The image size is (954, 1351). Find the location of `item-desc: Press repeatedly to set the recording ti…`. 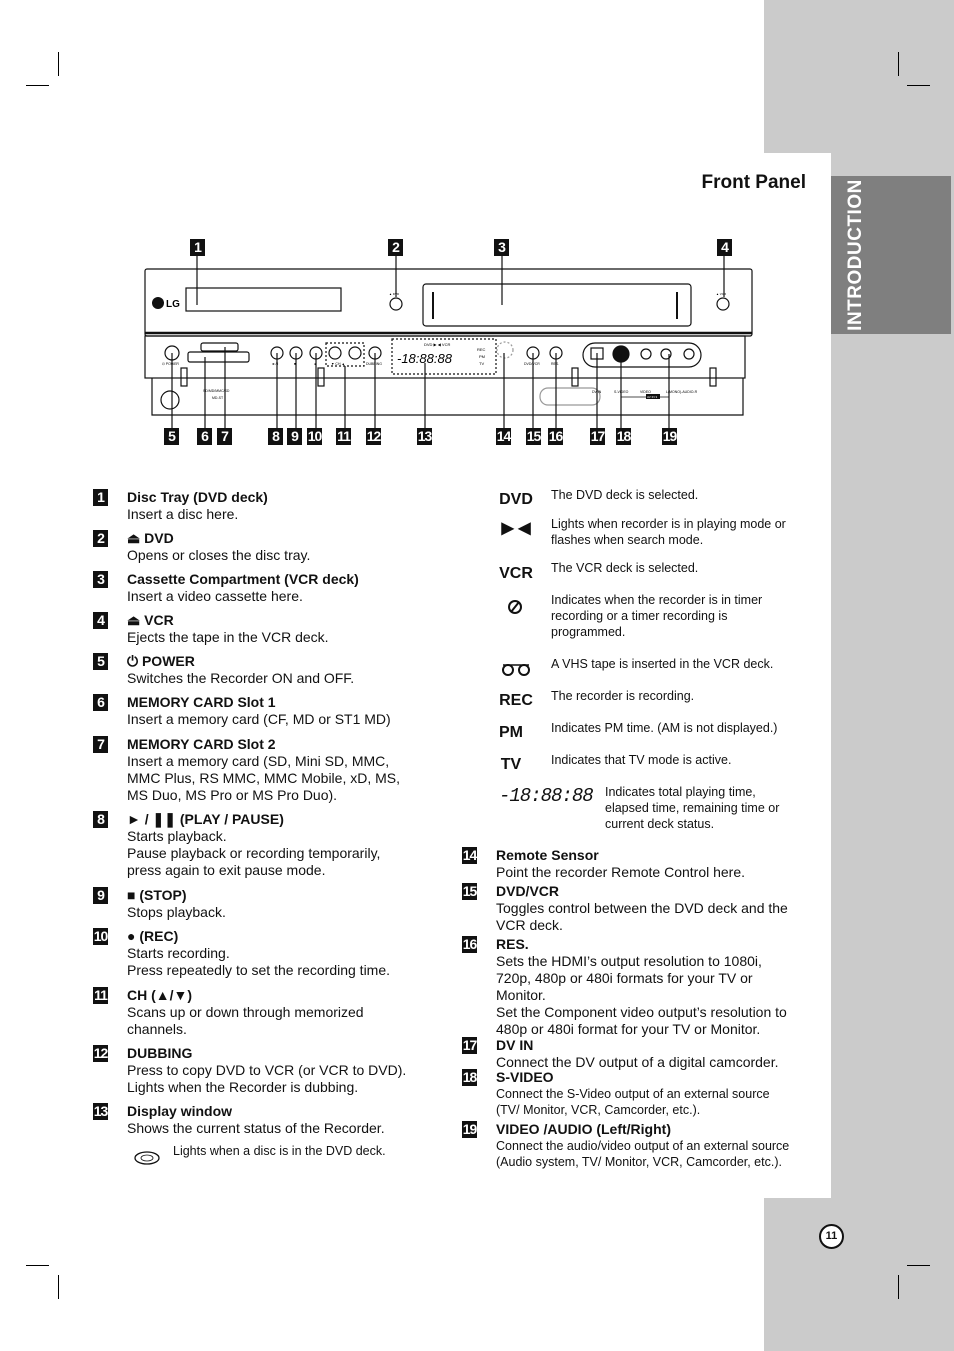

item-desc: Press repeatedly to set the recording ti… is located at coordinates (259, 970).